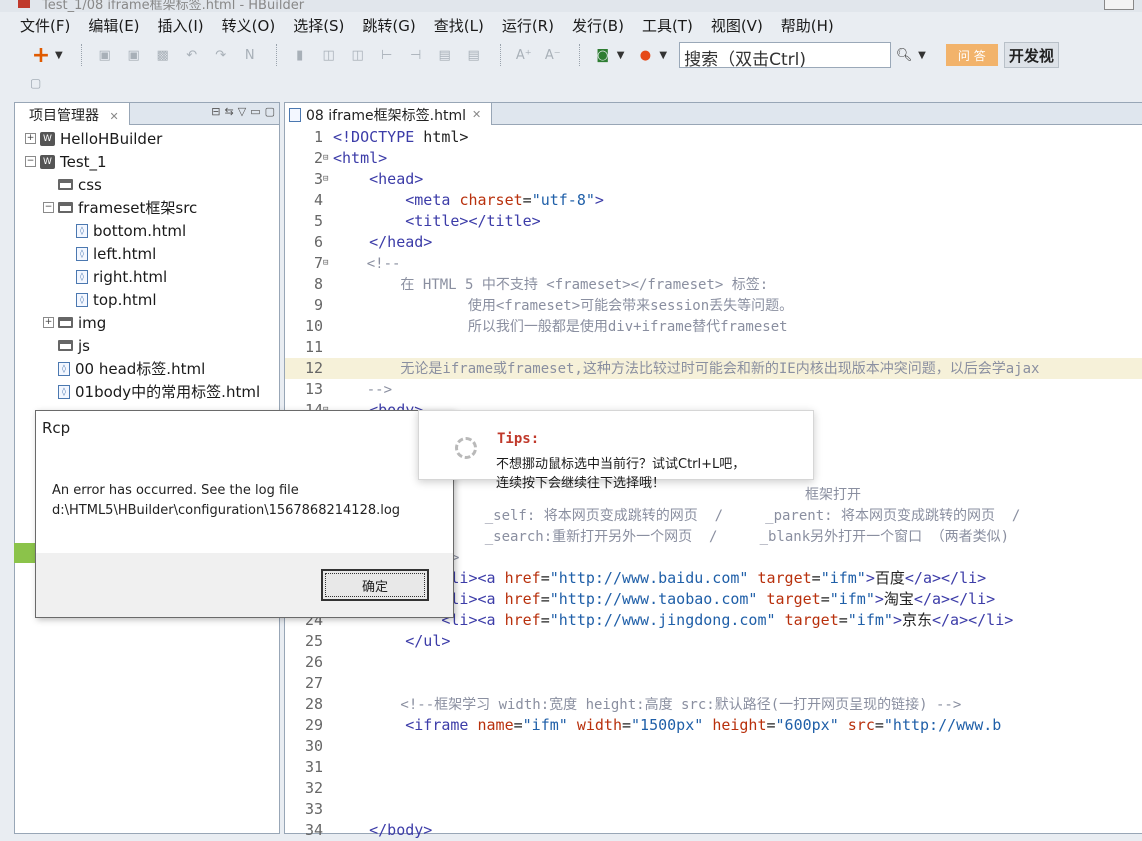 This screenshot has width=1142, height=841. What do you see at coordinates (113, 25) in the screenshot?
I see `menu-edit: 编辑(E)` at bounding box center [113, 25].